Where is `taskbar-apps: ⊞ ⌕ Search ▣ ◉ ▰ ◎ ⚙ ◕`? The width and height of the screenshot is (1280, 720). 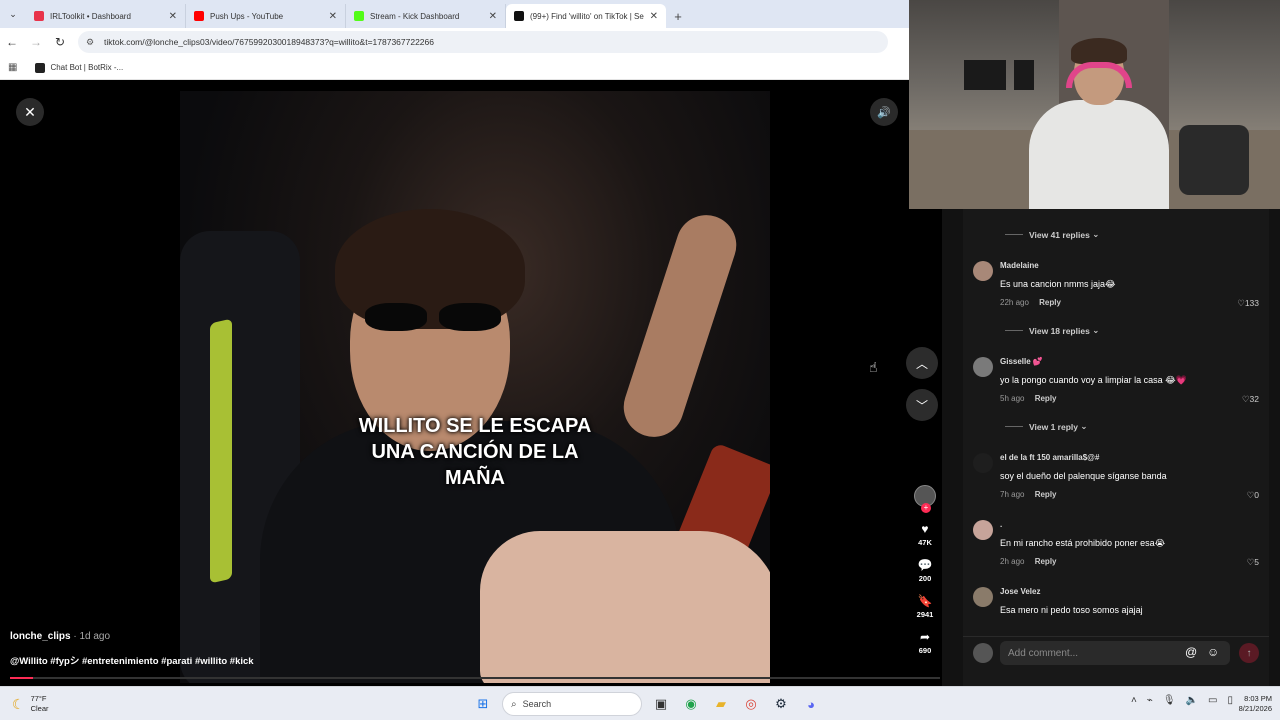
taskbar-apps: ⊞ ⌕ Search ▣ ◉ ▰ ◎ ⚙ ◕ is located at coordinates (647, 704).